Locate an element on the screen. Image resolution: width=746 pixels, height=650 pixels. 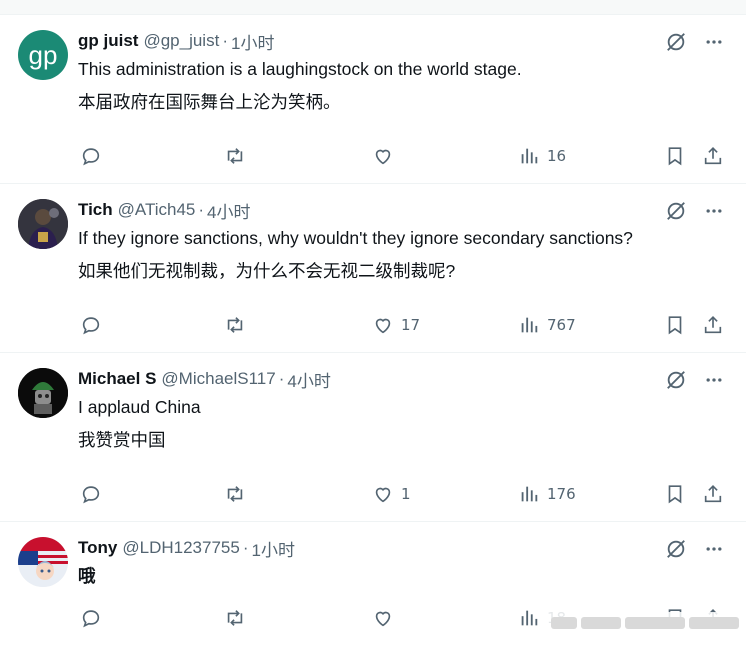
author-handle: @MichaelS117 is located at coordinates (218, 379).